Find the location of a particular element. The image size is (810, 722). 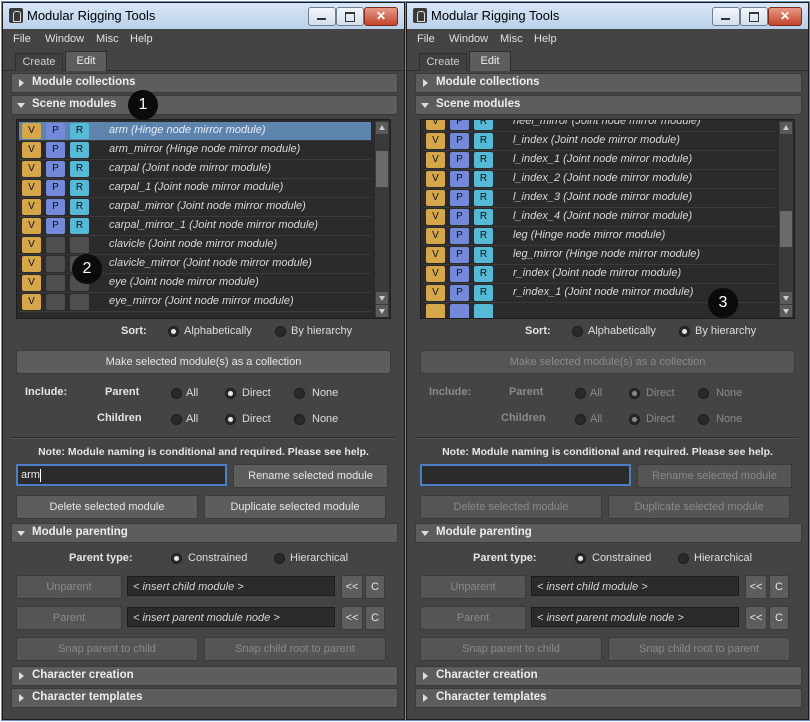

rename-input: arm is located at coordinates (121, 475).